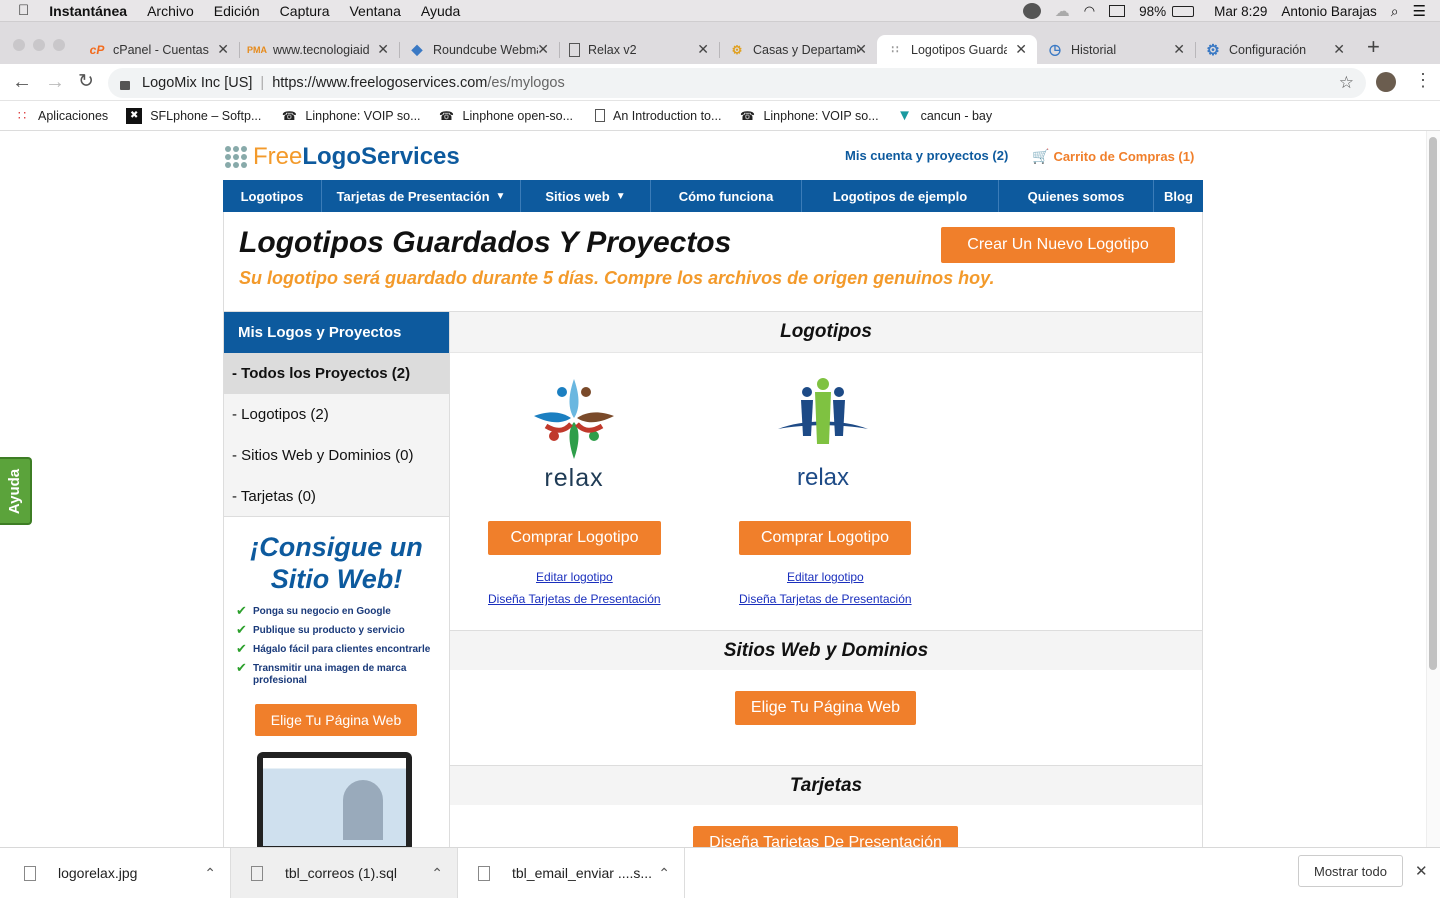 This screenshot has height=900, width=1440. Describe the element at coordinates (825, 599) in the screenshot. I see `design-cards-link-2: Diseña Tarjetas de Presentación` at that location.